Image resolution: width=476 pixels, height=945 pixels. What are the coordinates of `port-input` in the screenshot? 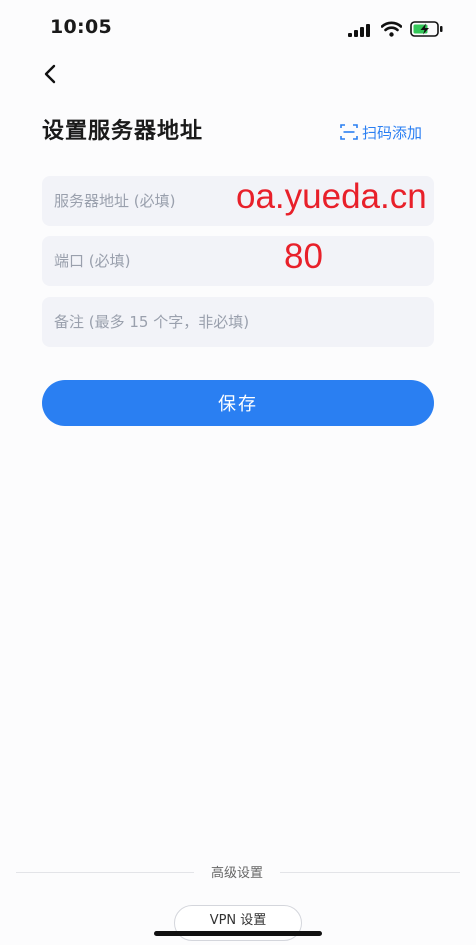 It's located at (238, 261).